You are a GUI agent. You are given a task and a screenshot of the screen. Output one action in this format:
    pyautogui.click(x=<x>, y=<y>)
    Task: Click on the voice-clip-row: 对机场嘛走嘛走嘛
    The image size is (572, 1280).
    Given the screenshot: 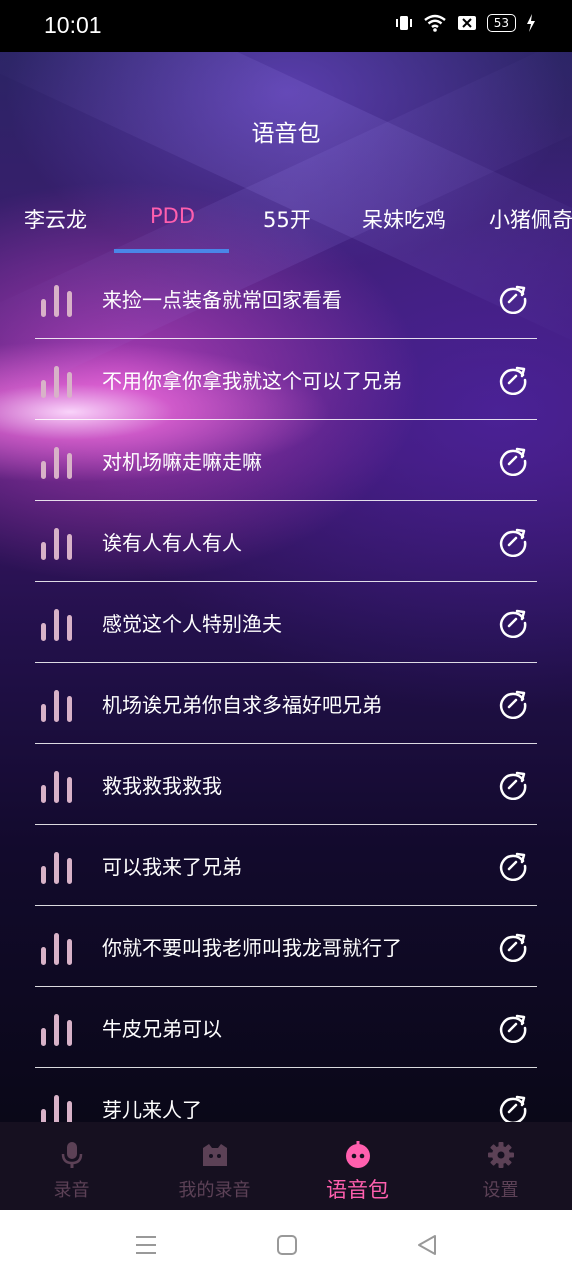 What is the action you would take?
    pyautogui.click(x=286, y=460)
    